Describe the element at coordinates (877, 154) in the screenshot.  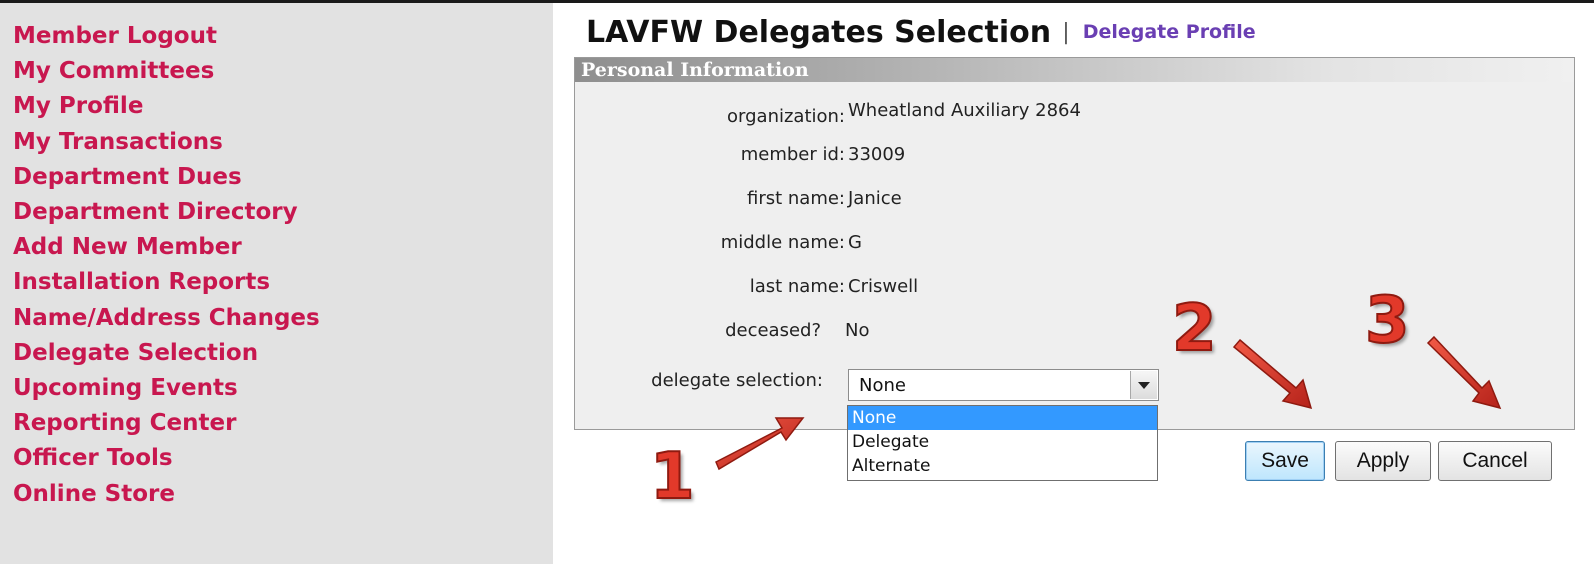
I see `field-value: 33009` at that location.